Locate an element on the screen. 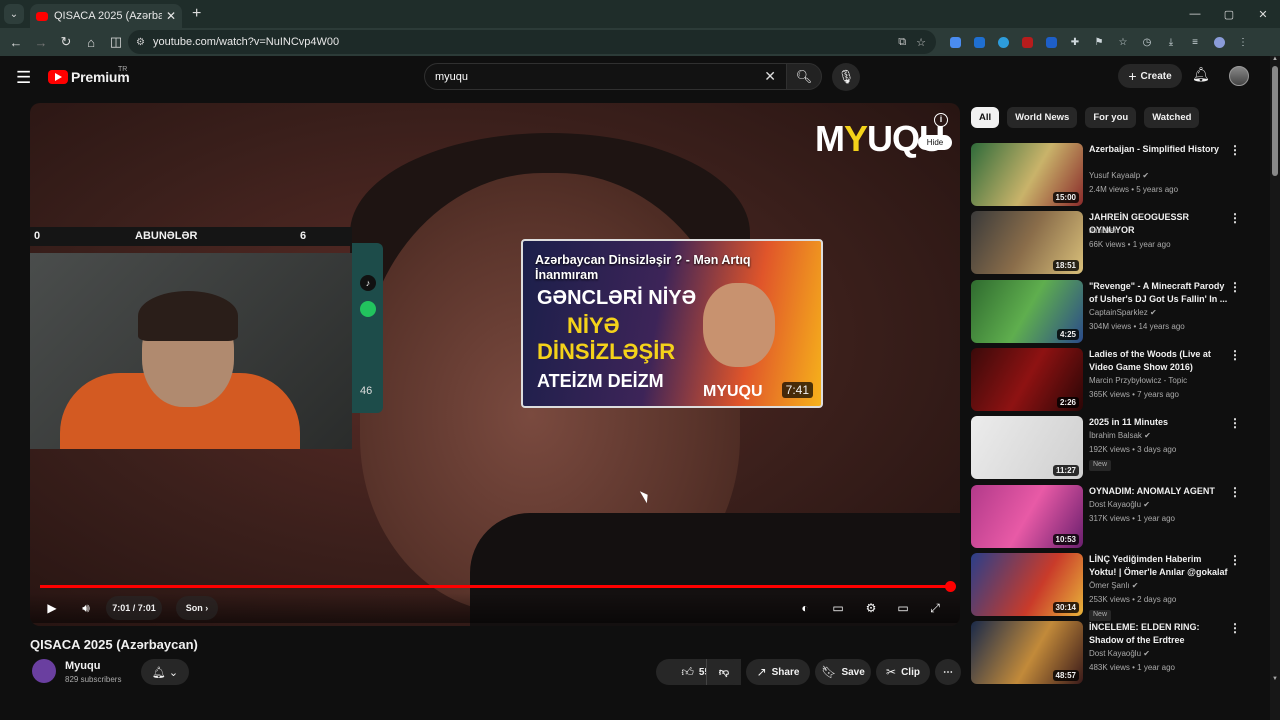 This screenshot has width=1280, height=720. recommendation-channel: Yusuf Kayaalp ✔ is located at coordinates (1119, 175).